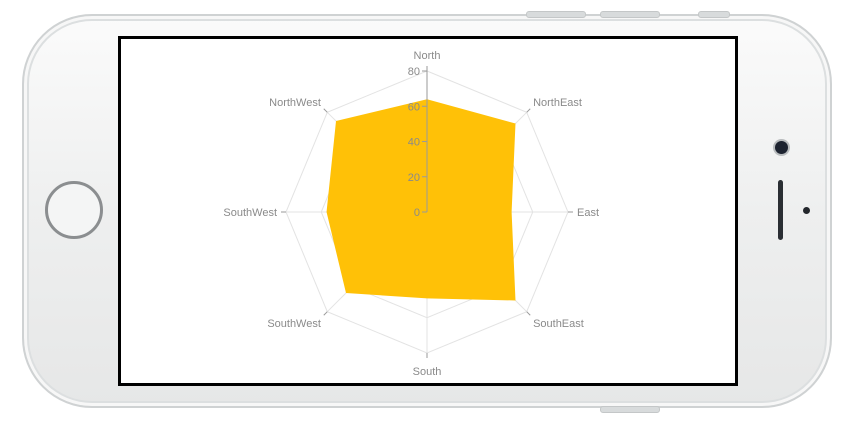 The width and height of the screenshot is (854, 424). I want to click on radial-tick-label: 40, so click(414, 143).